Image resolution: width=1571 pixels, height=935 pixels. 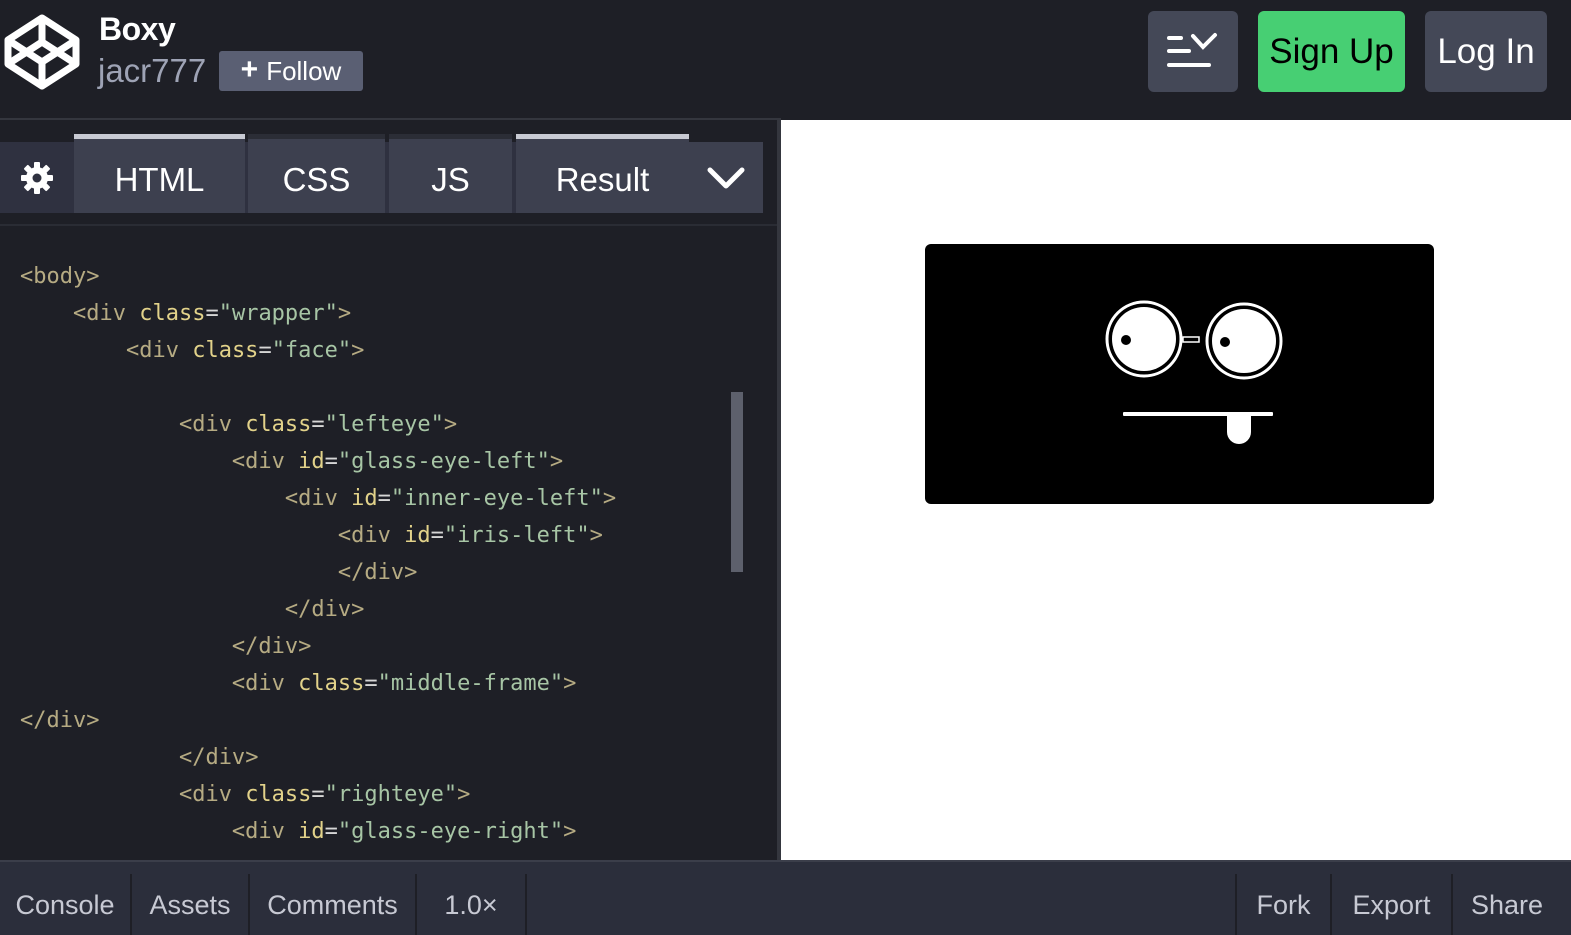 What do you see at coordinates (1191, 339) in the screenshot?
I see `middle-frame` at bounding box center [1191, 339].